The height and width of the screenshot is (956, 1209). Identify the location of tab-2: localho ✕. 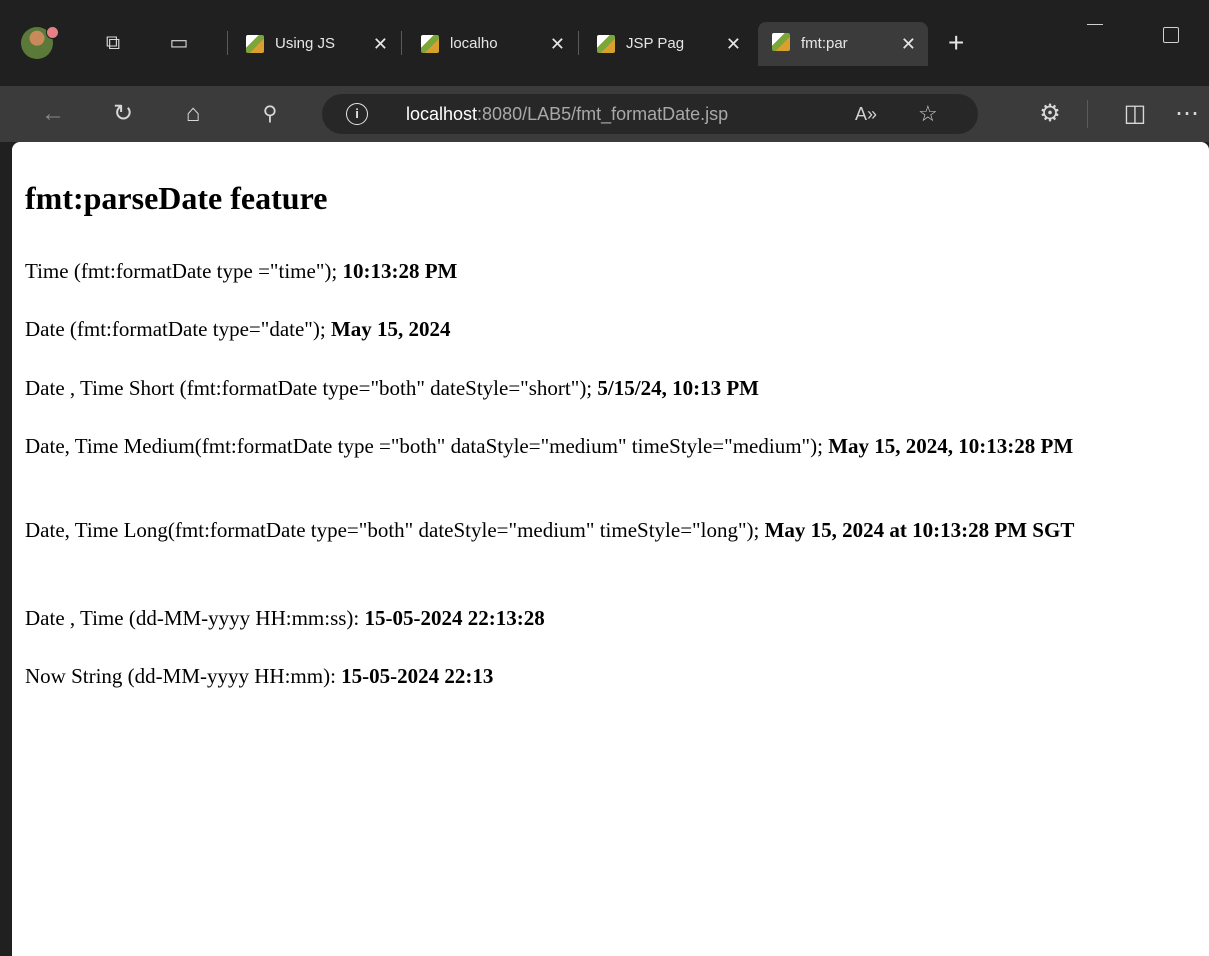
(492, 44).